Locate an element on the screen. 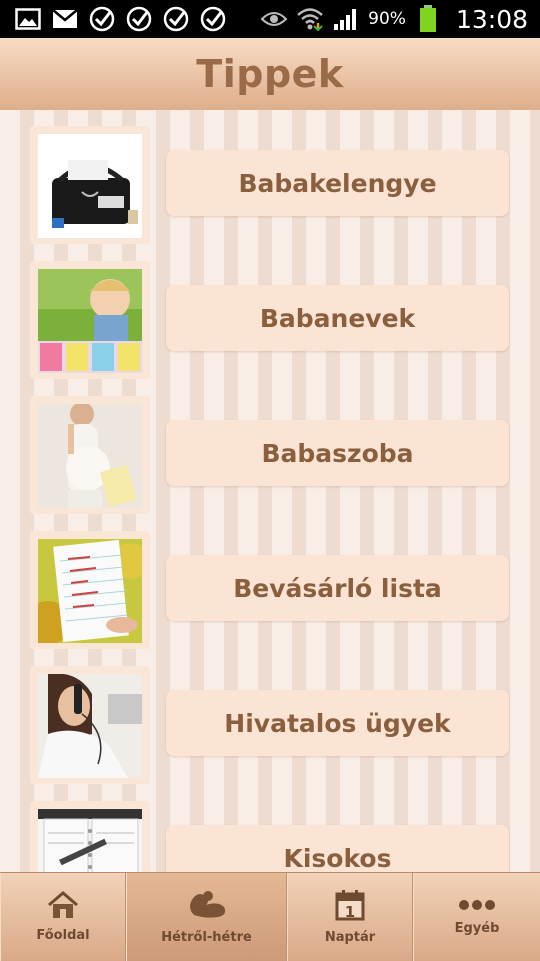  baby-letters-photo is located at coordinates (90, 321).